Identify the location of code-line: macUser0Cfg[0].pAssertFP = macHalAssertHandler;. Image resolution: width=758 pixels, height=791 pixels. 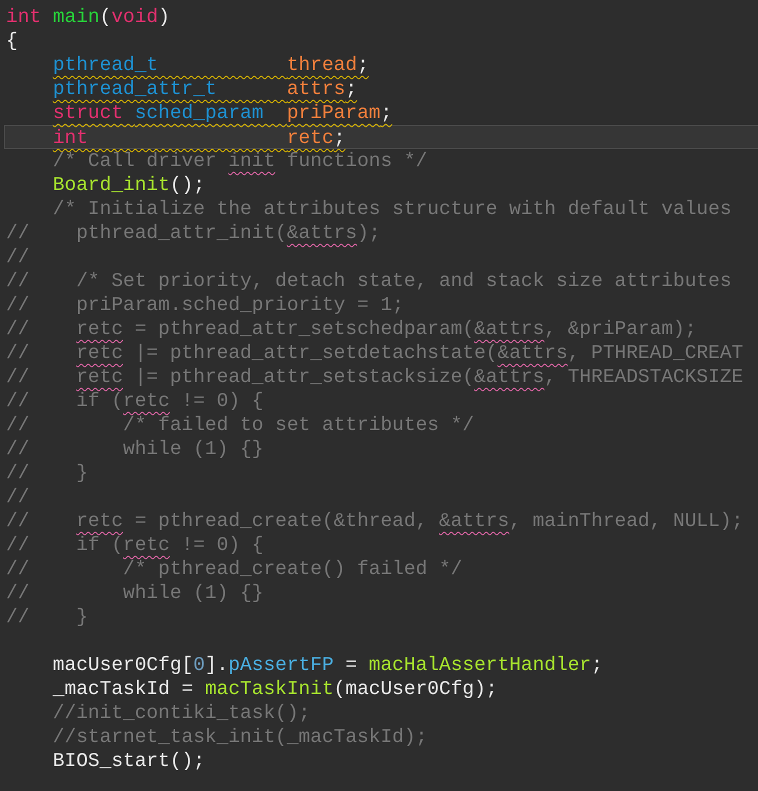
(328, 665).